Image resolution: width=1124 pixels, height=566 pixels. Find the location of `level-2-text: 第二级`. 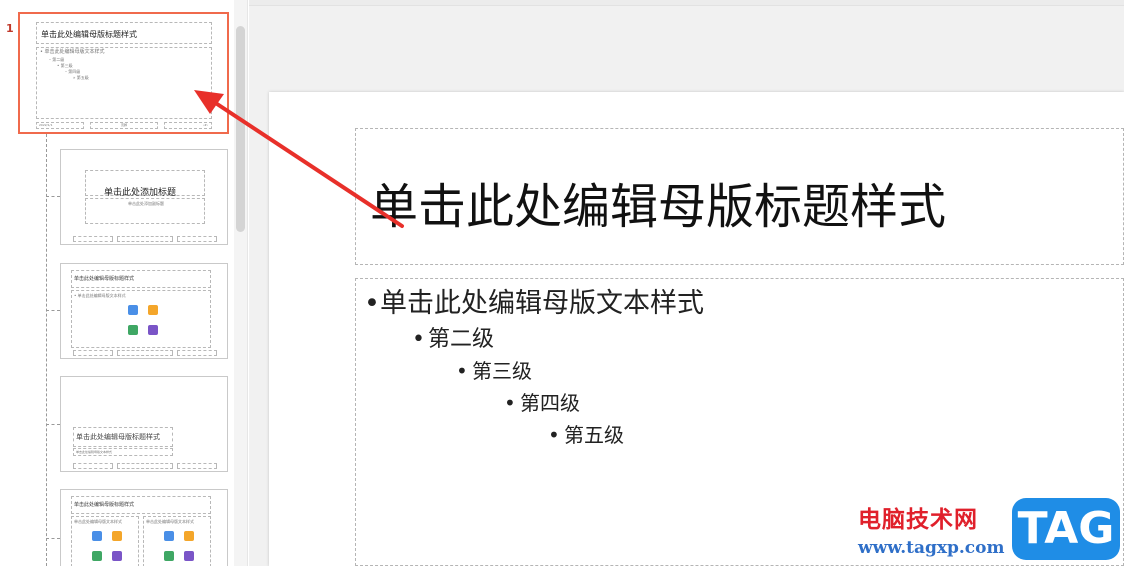

level-2-text: 第二级 is located at coordinates (461, 339).